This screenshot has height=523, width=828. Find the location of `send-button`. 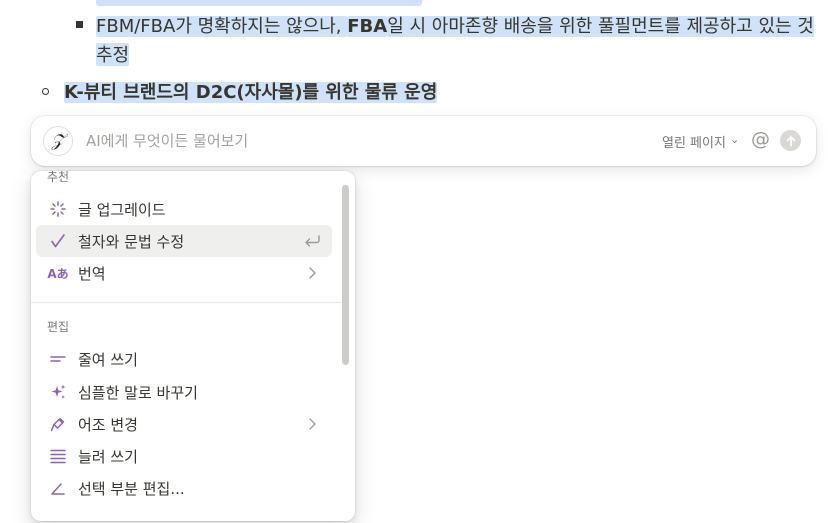

send-button is located at coordinates (790, 140).